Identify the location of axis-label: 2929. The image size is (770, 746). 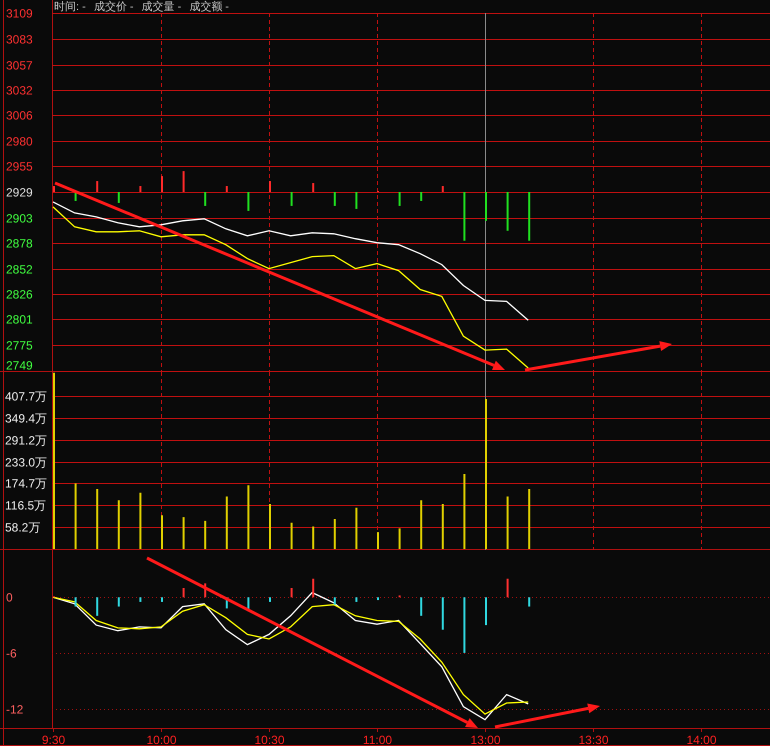
(19, 193).